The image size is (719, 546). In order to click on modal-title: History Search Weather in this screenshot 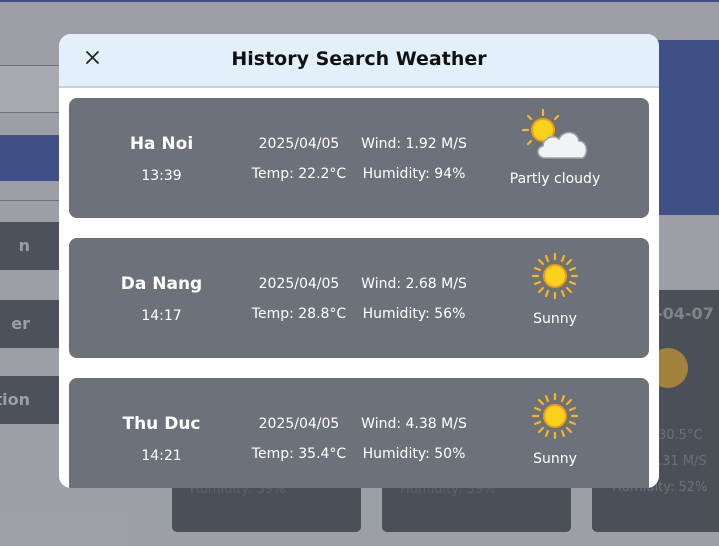, I will do `click(359, 59)`.